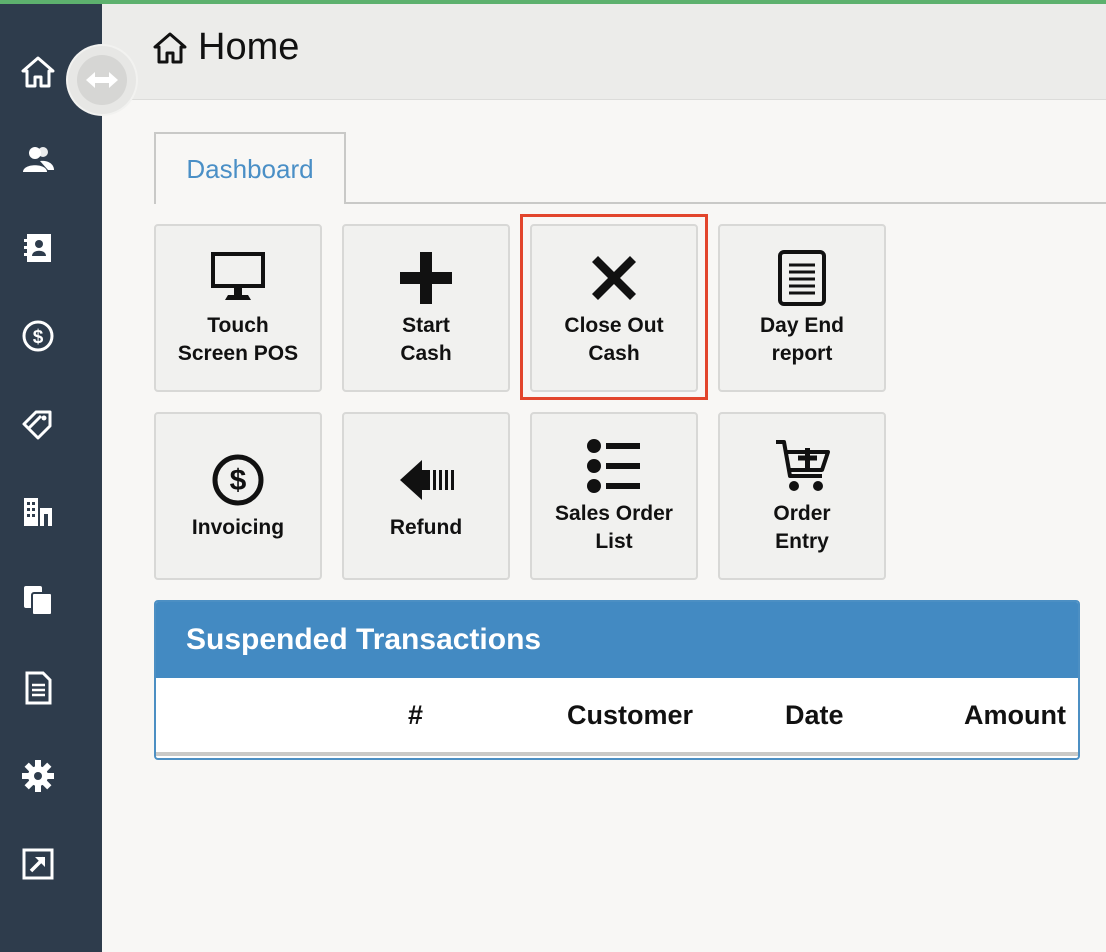 The height and width of the screenshot is (952, 1106). What do you see at coordinates (614, 339) in the screenshot?
I see `tile-label: Close Out Cash` at bounding box center [614, 339].